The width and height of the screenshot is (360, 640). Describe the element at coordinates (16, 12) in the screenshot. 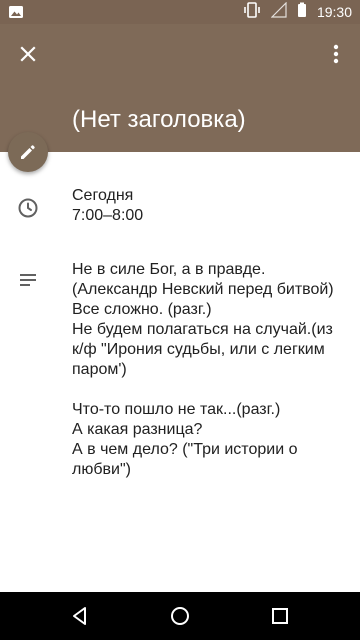

I see `image-icon` at that location.